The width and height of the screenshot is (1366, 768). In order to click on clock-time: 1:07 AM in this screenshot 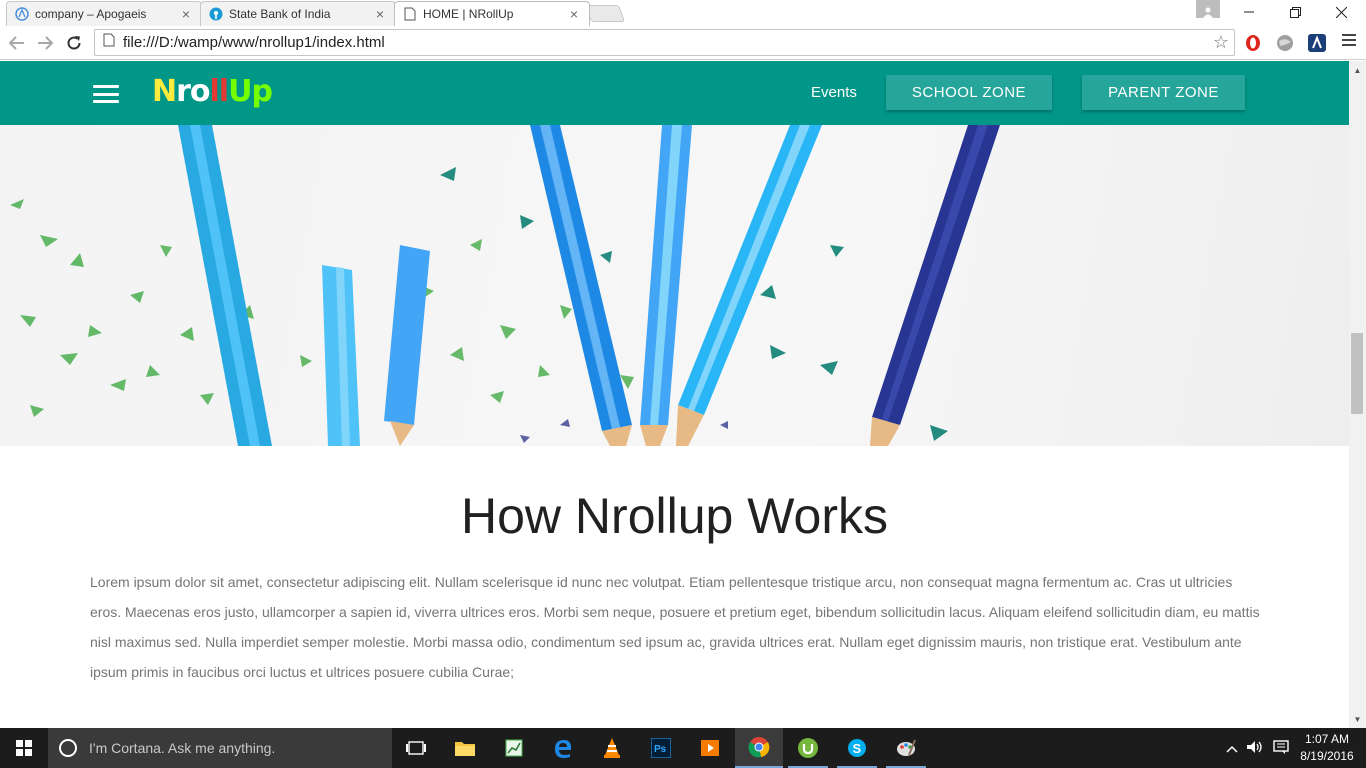, I will do `click(1327, 739)`.